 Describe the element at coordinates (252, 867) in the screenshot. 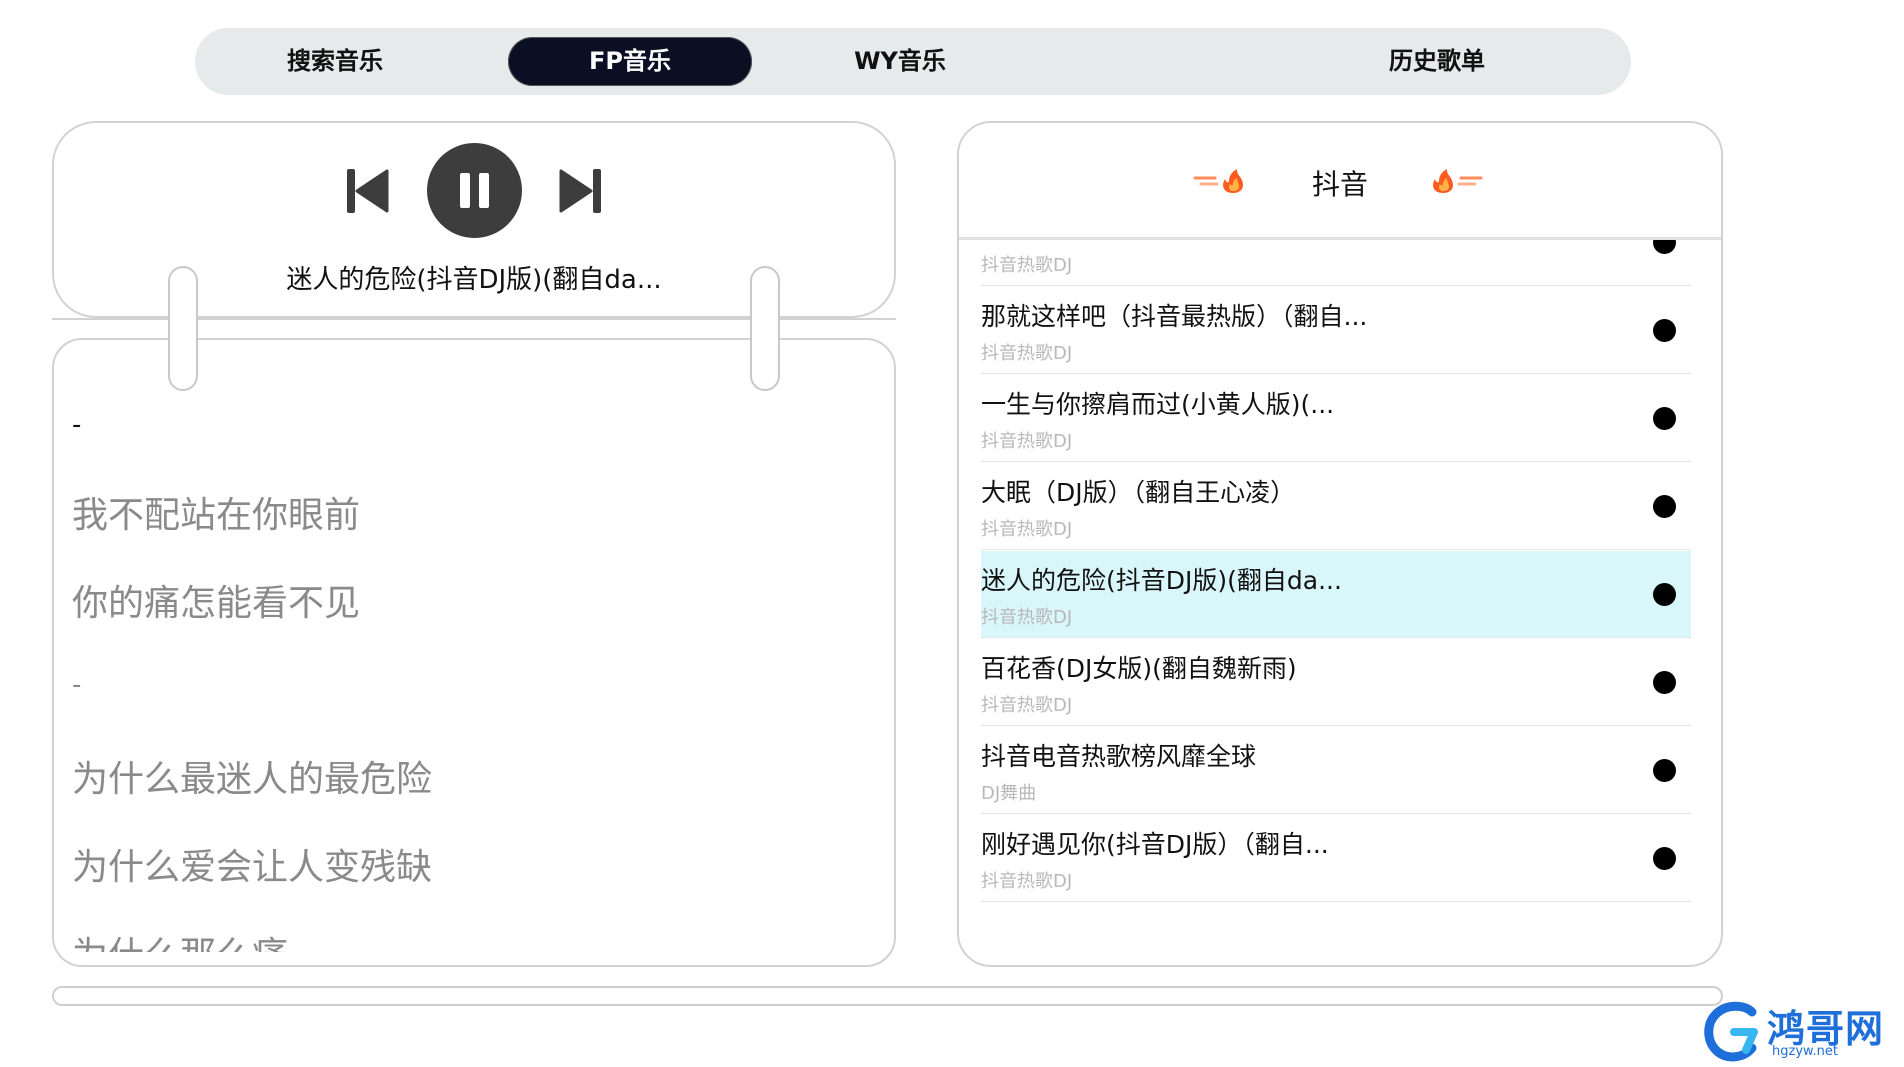

I see `lyric-line: 为什么爱会让人变残缺` at that location.